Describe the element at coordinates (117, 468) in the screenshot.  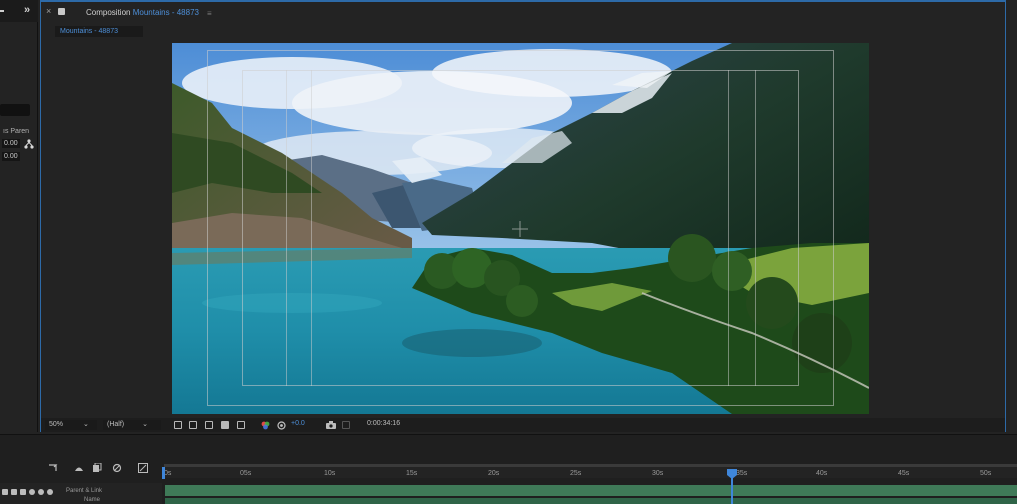
I see `motion-blur-icon` at that location.